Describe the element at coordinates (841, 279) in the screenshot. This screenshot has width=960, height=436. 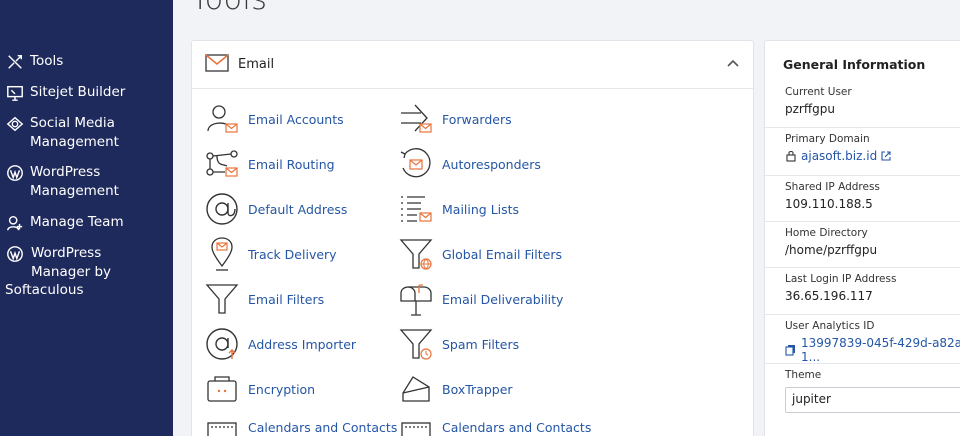
I see `last-login-label: Last Login IP Address` at that location.